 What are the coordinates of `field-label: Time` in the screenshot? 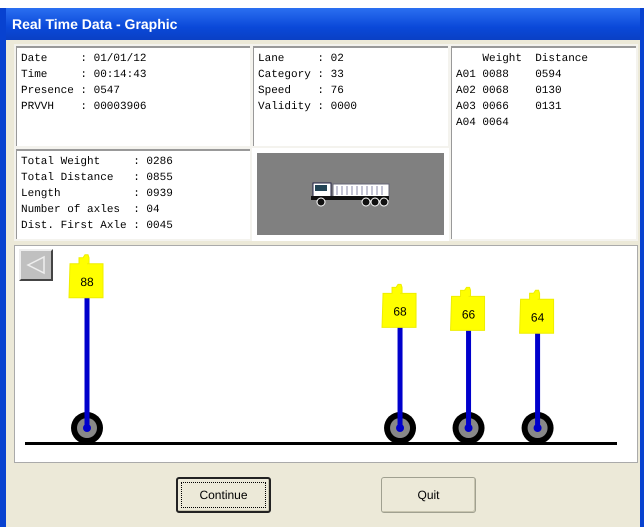 It's located at (34, 75).